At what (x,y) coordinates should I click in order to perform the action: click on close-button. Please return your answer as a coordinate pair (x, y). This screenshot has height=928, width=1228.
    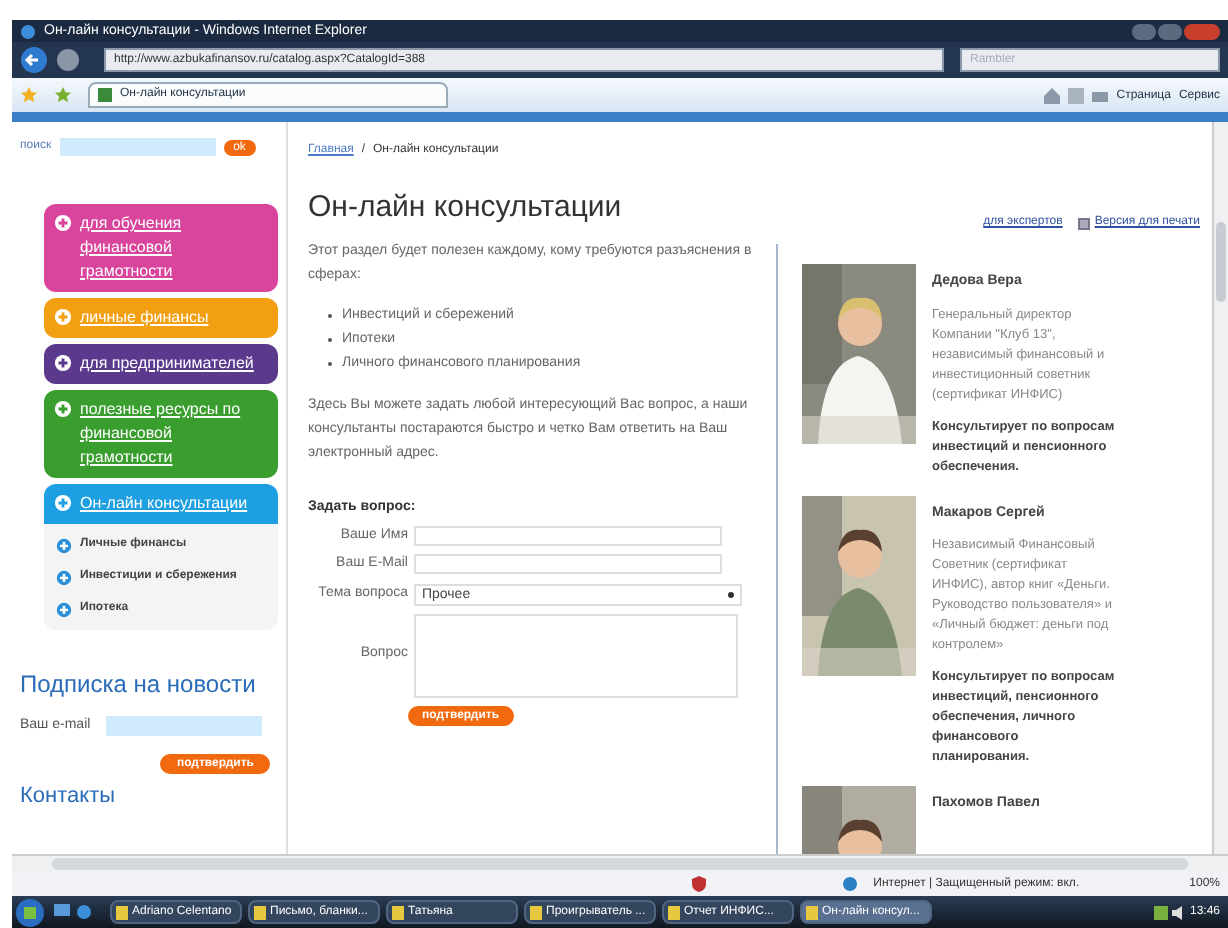
    Looking at the image, I should click on (1202, 31).